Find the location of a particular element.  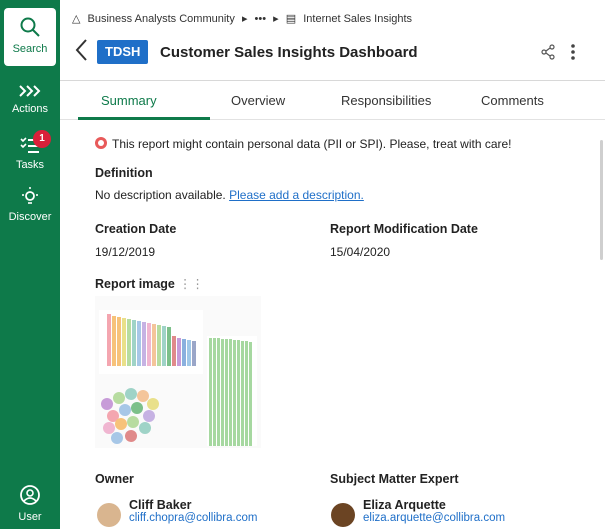

nav-user-label: User is located at coordinates (30, 517).